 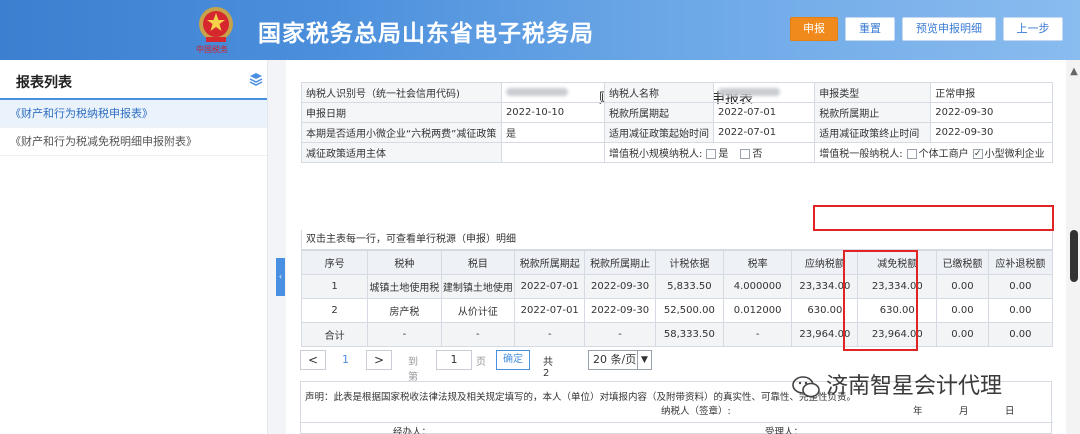 What do you see at coordinates (873, 132) in the screenshot?
I see `label-policy-end: 适用减征政策终止时间` at bounding box center [873, 132].